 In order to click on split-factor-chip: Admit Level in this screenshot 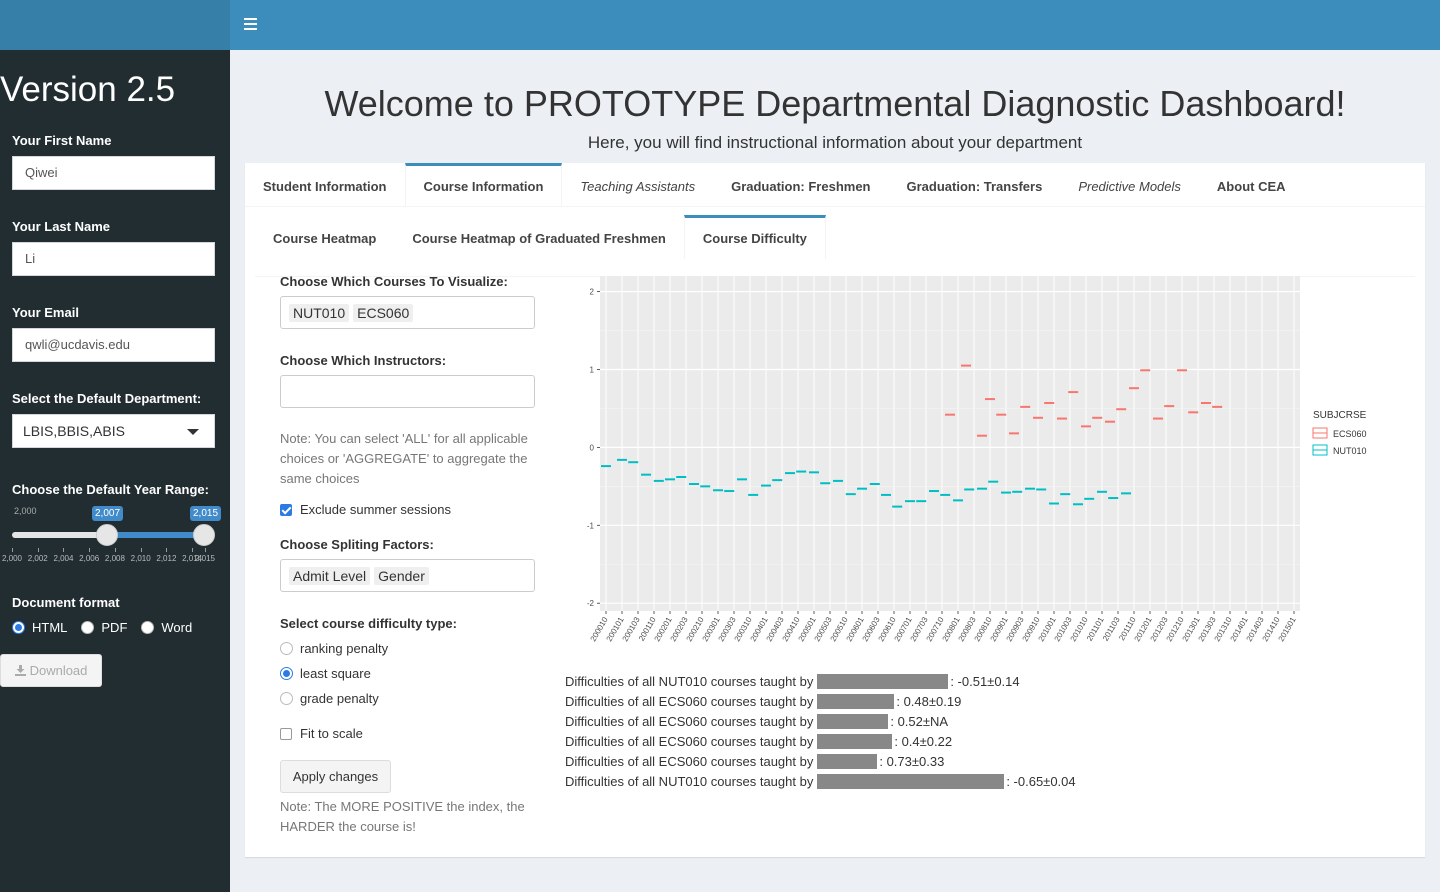, I will do `click(330, 575)`.